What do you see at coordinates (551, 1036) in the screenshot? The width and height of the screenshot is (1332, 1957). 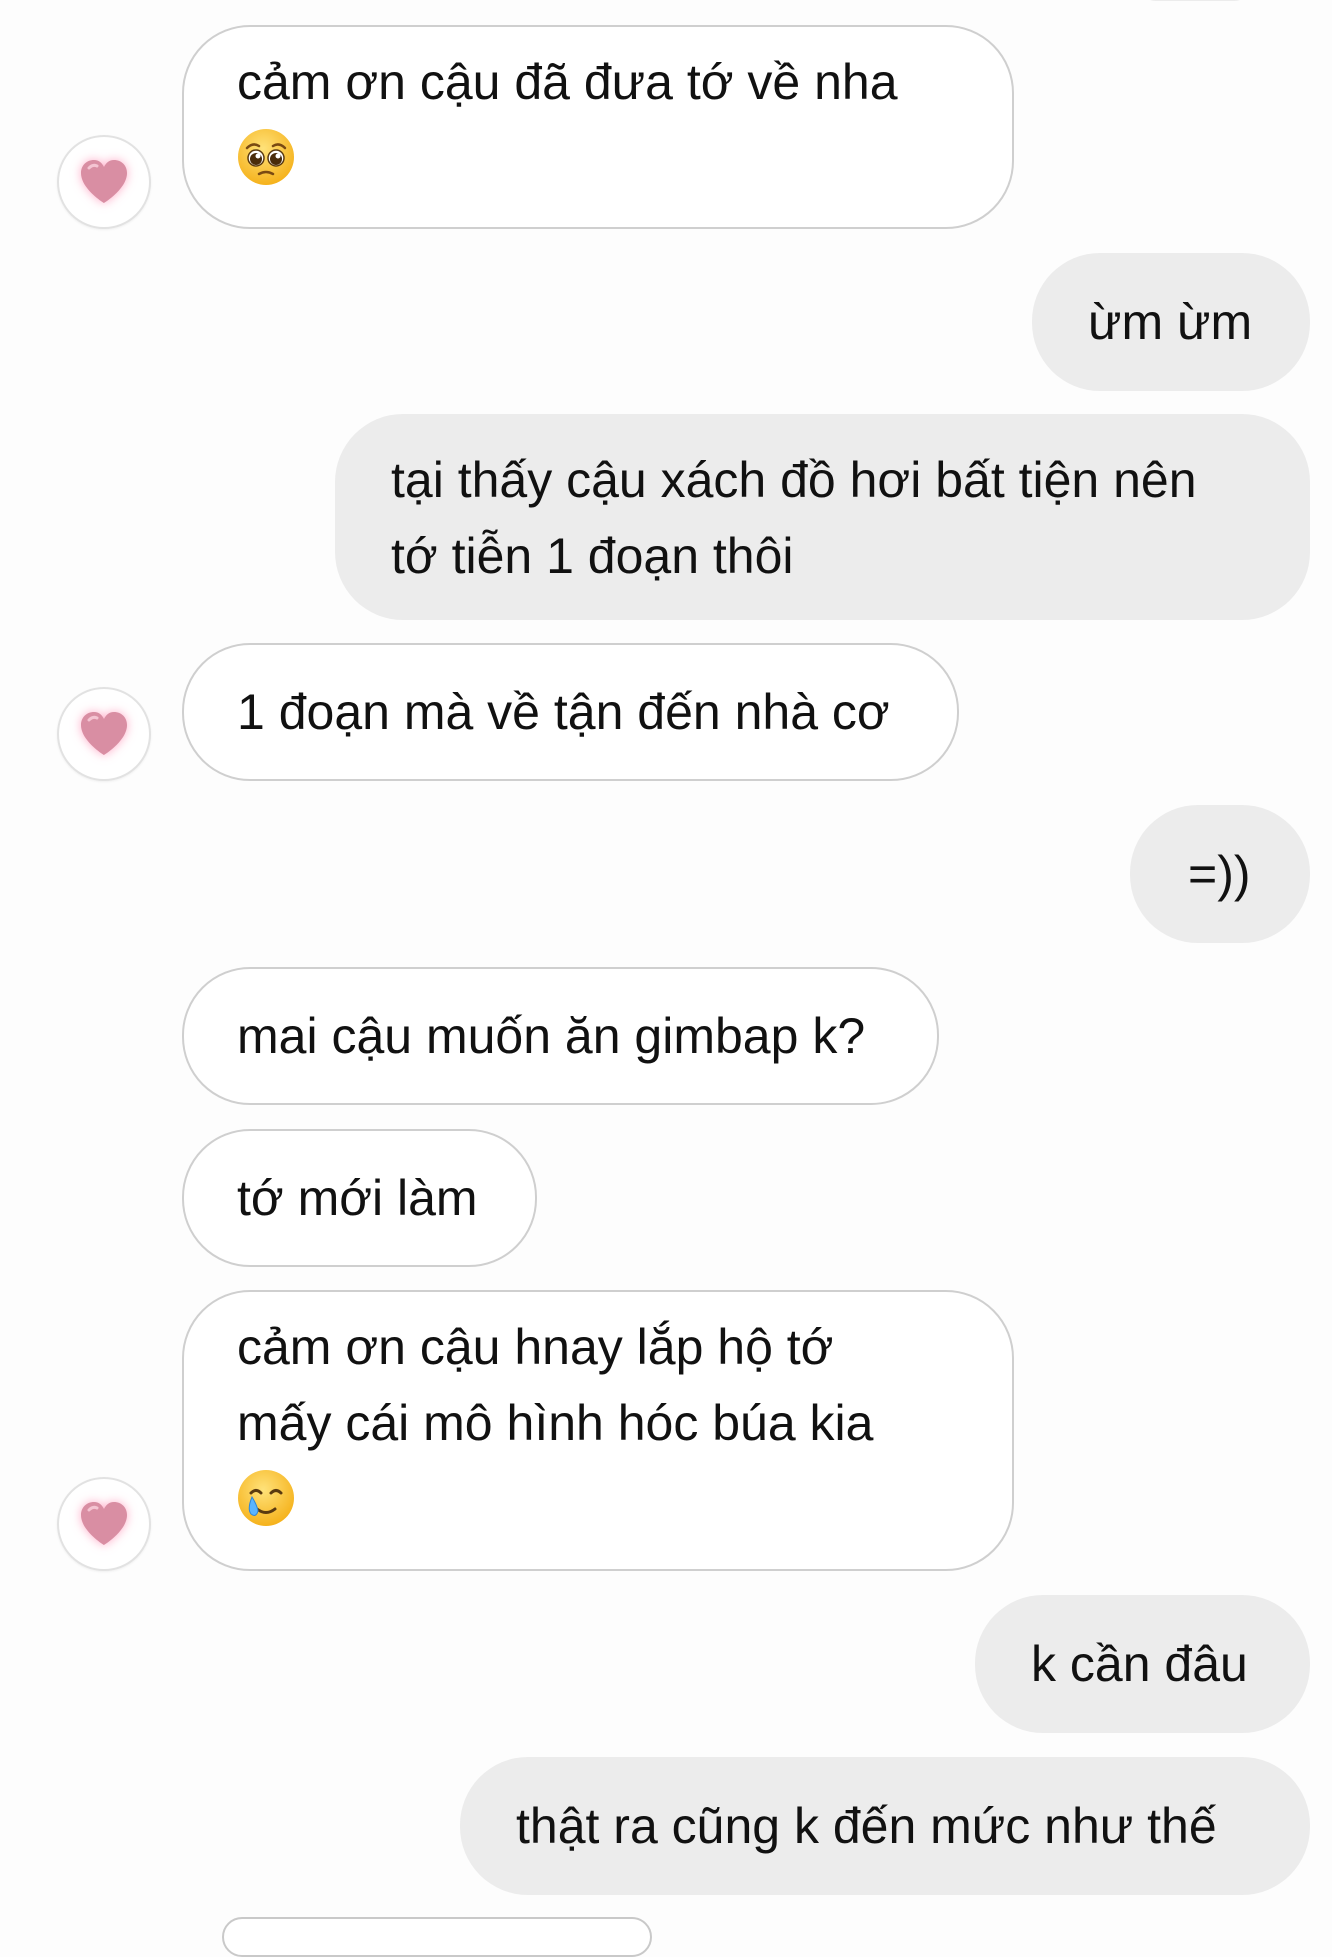 I see `message-text: mai cậu muốn ăn gimbap k?` at bounding box center [551, 1036].